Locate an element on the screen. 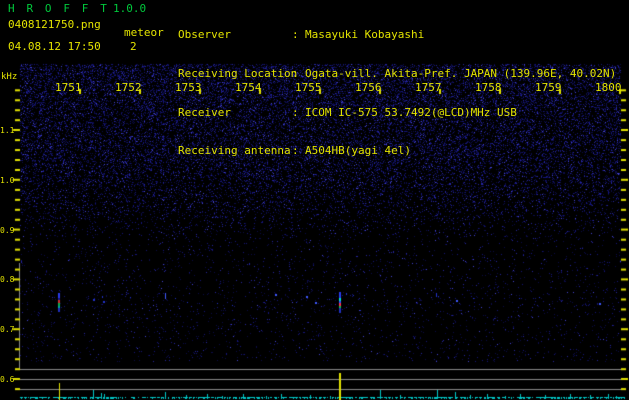 The height and width of the screenshot is (400, 629). app-version: 1.0.0 is located at coordinates (130, 8).